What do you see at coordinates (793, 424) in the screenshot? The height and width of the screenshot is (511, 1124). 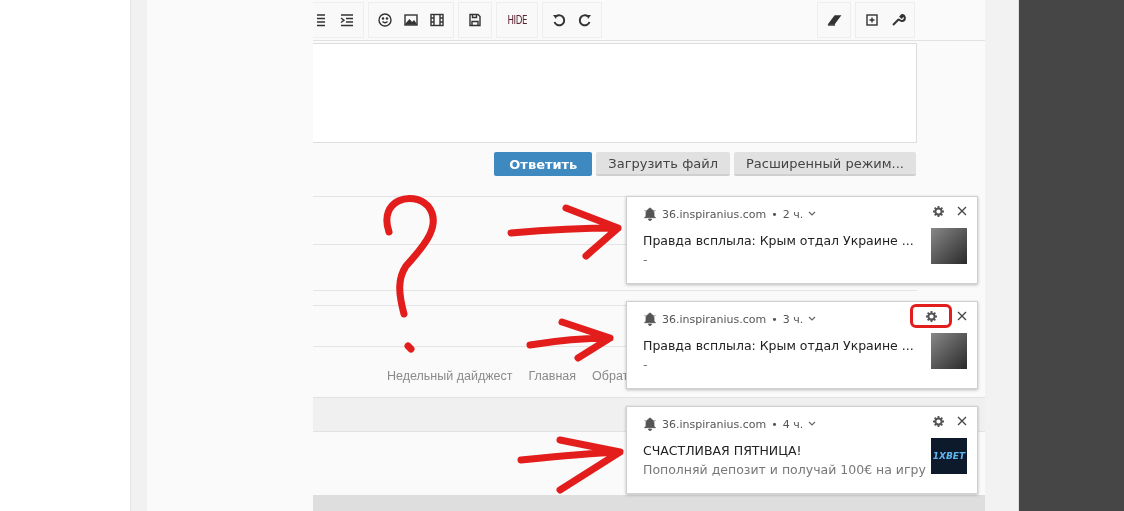 I see `notification-time: 4 ч.` at bounding box center [793, 424].